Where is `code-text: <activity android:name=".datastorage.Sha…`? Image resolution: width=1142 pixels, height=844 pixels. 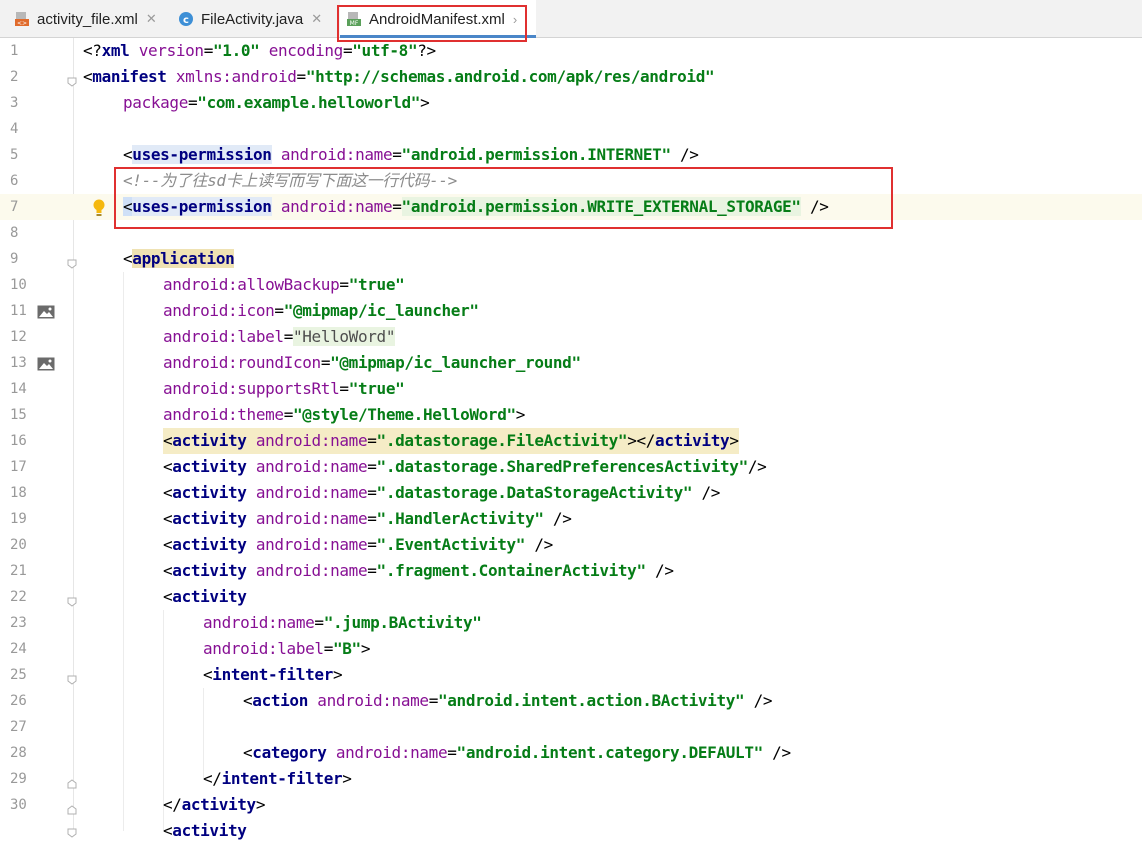 code-text: <activity android:name=".datastorage.Sha… is located at coordinates (465, 466).